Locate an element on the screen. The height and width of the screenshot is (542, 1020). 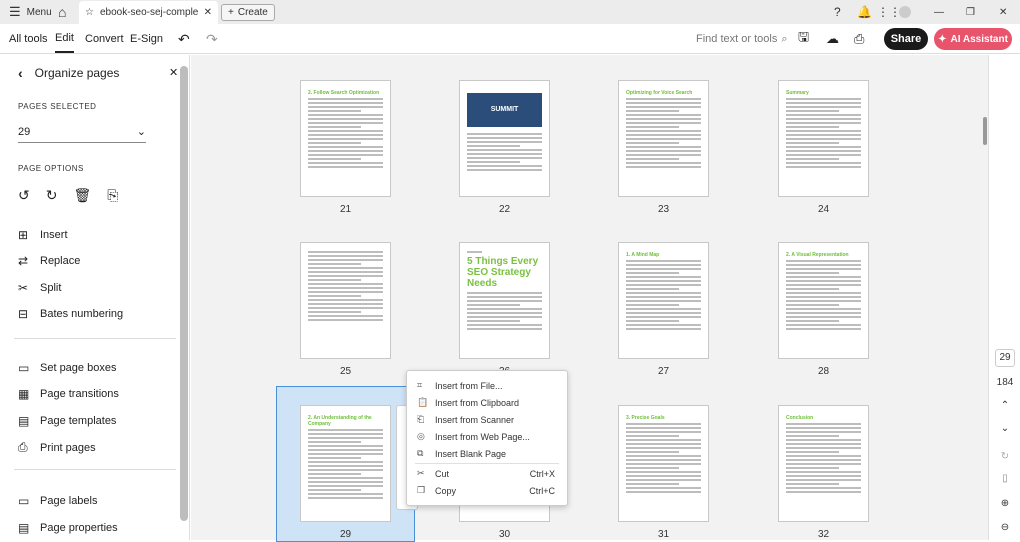
avatar is located at coordinates (905, 12).